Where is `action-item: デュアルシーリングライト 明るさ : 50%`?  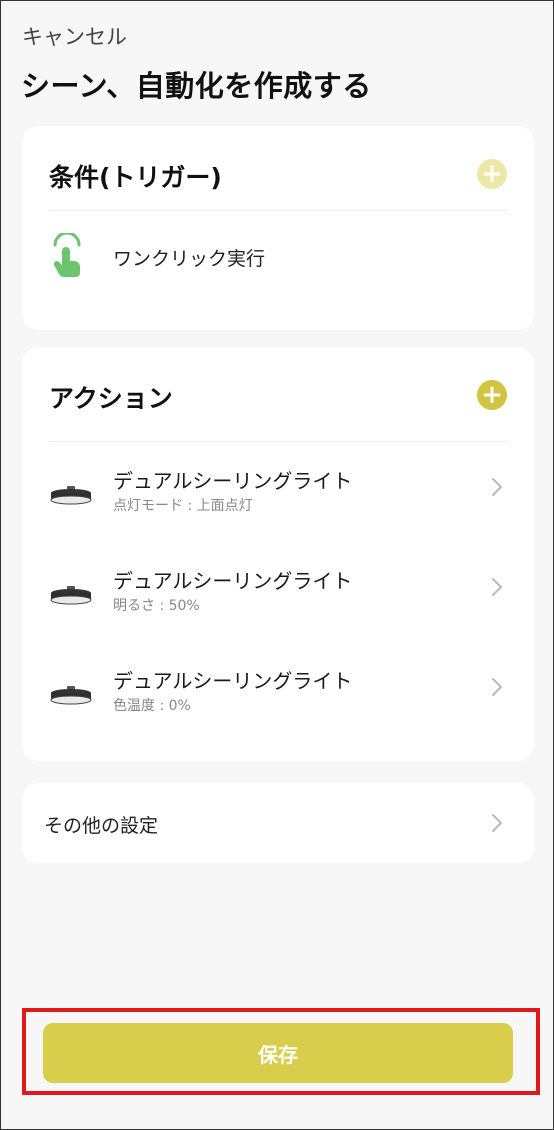
action-item: デュアルシーリングライト 明るさ : 50% is located at coordinates (278, 595).